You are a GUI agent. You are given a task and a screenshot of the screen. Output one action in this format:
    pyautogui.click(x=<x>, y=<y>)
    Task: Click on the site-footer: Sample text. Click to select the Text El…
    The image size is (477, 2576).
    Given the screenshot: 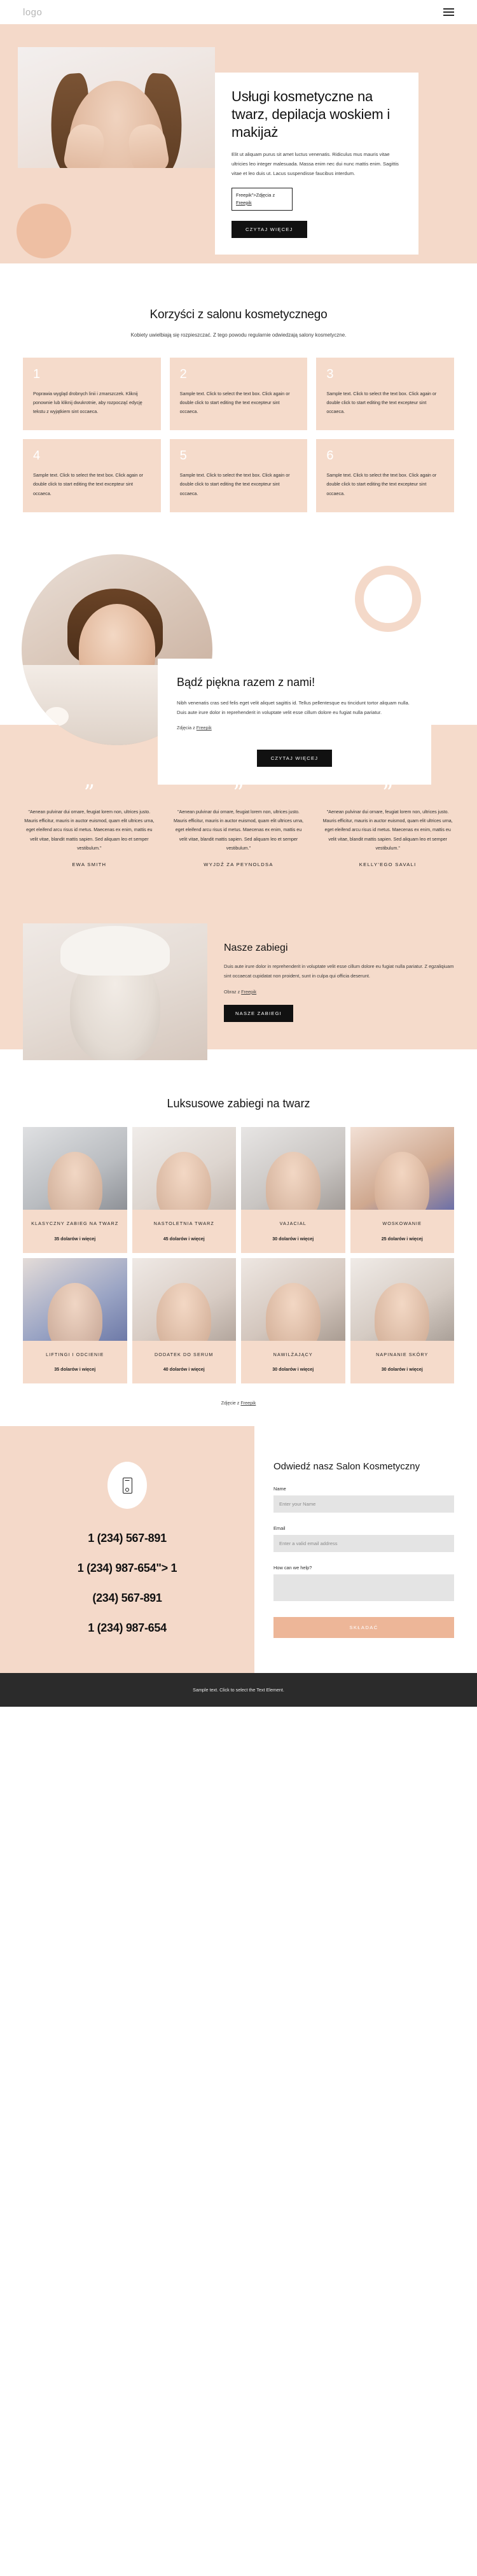 What is the action you would take?
    pyautogui.click(x=238, y=1690)
    